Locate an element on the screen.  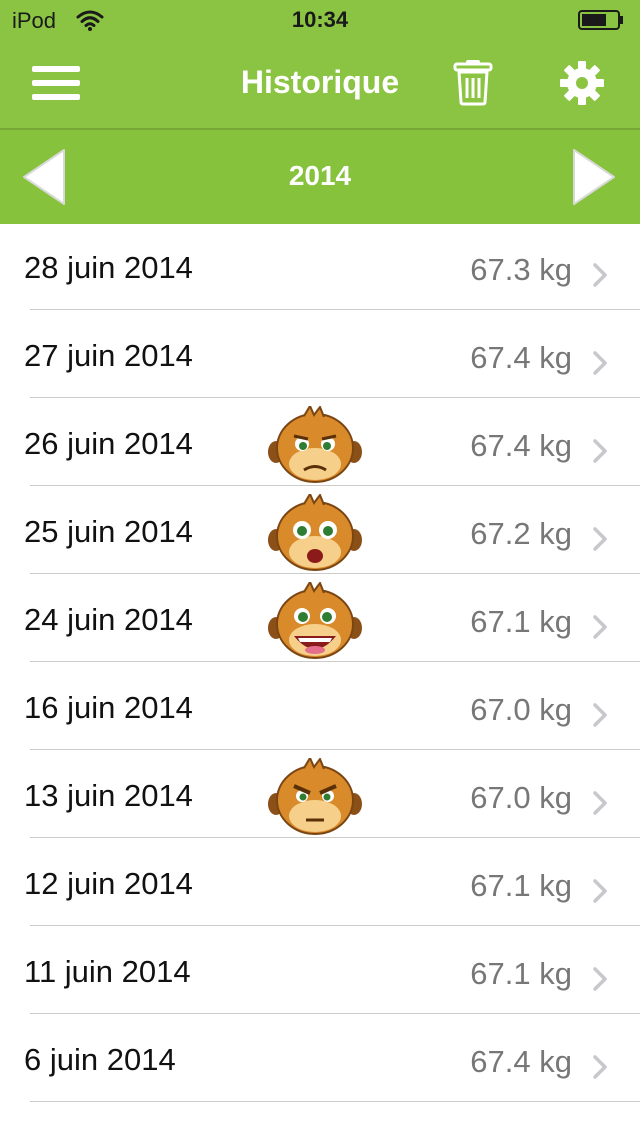
next-year-arrow-icon is located at coordinates (593, 177).